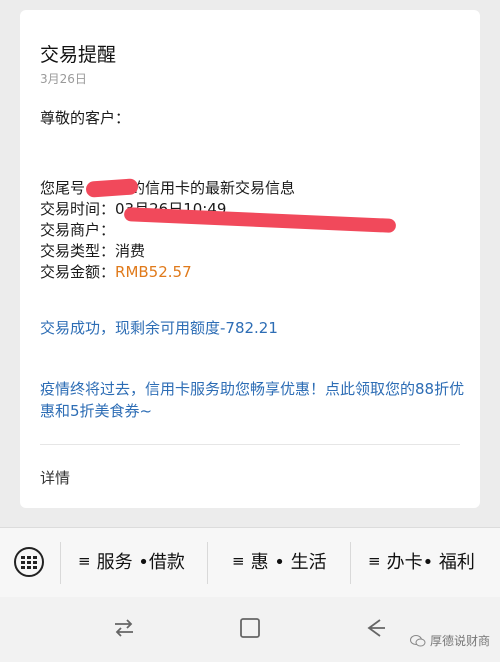  I want to click on amount-label: 交易金额：, so click(78, 272).